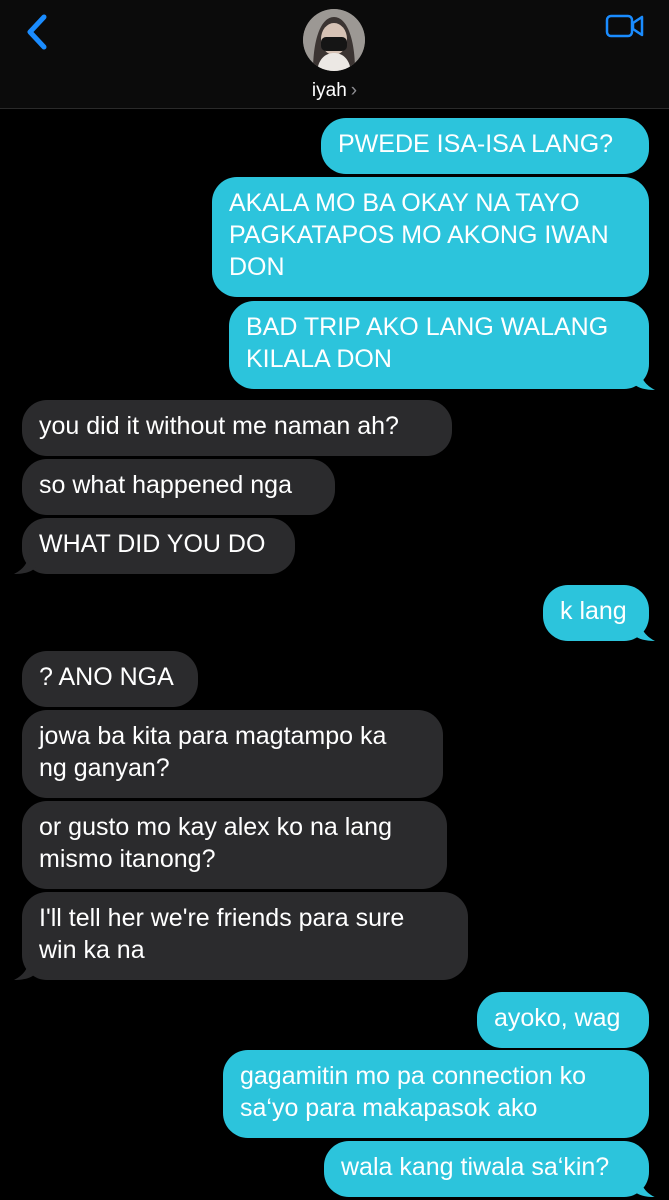 The image size is (669, 1200). What do you see at coordinates (419, 235) in the screenshot?
I see `message-text-line: PAGKATAPOS MO AKONG IWAN` at bounding box center [419, 235].